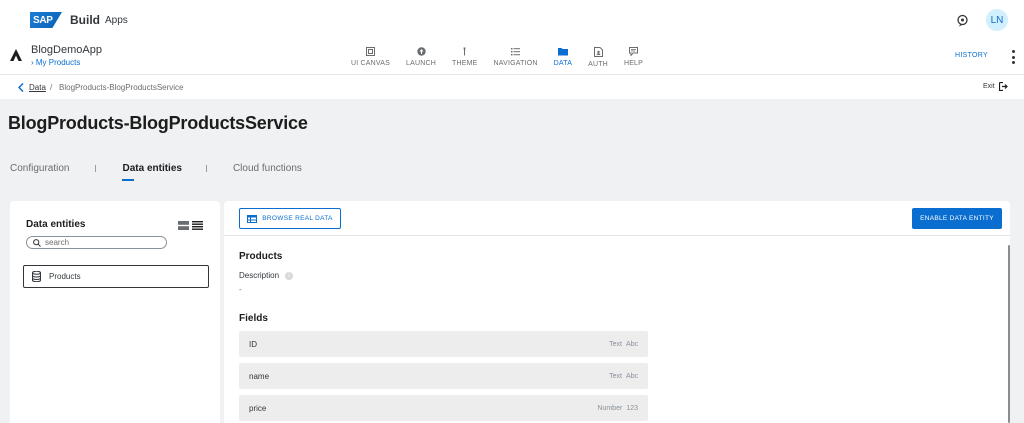  I want to click on breadcrumb-data-link: Data, so click(37, 87).